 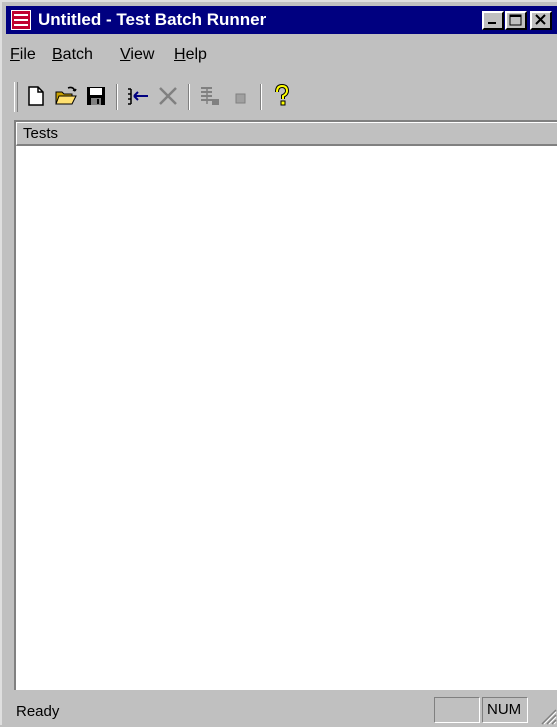 I want to click on stop-button, so click(x=240, y=96).